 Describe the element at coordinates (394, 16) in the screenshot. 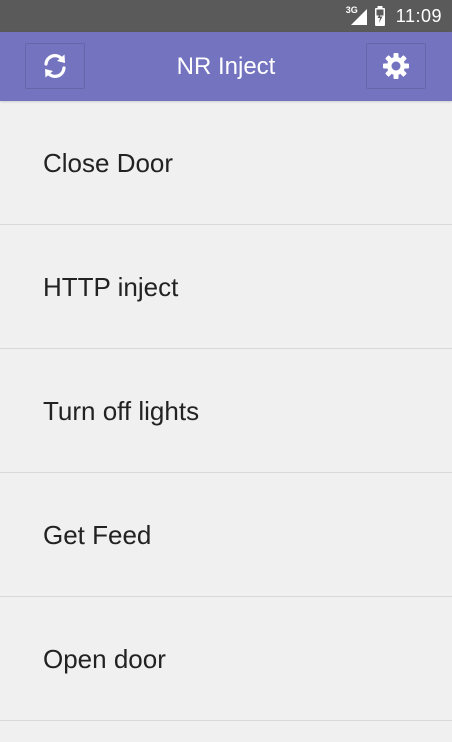

I see `status-icons: 3G 11:09` at that location.